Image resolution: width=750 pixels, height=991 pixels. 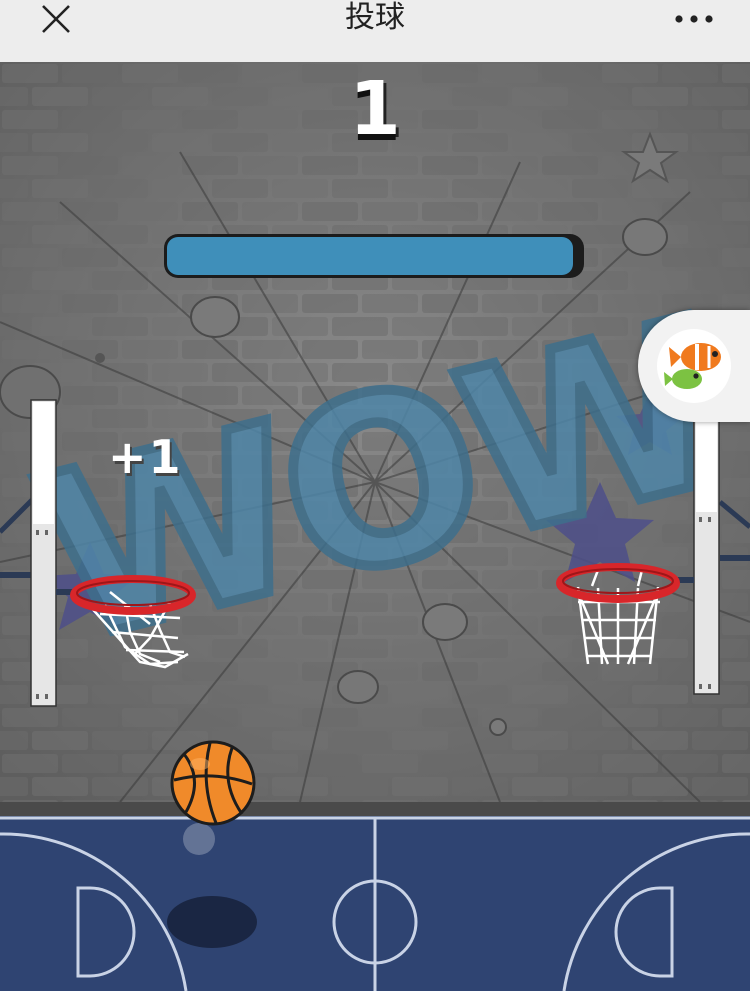 I want to click on timer-bar, so click(x=374, y=256).